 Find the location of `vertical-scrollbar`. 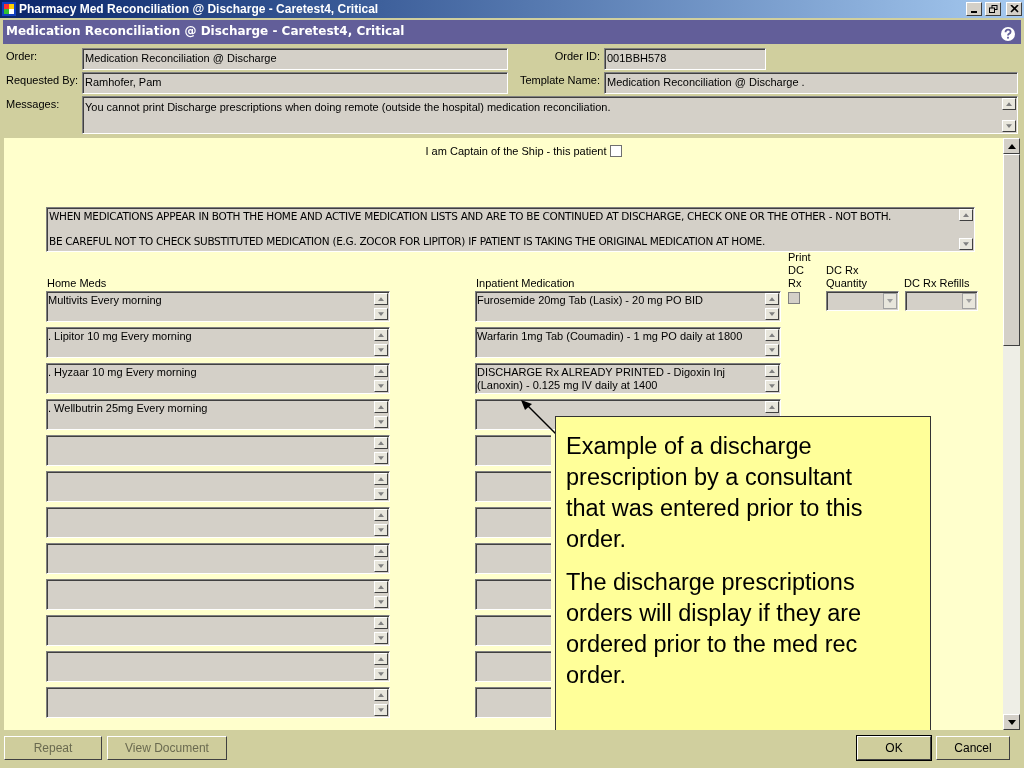

vertical-scrollbar is located at coordinates (1011, 434).